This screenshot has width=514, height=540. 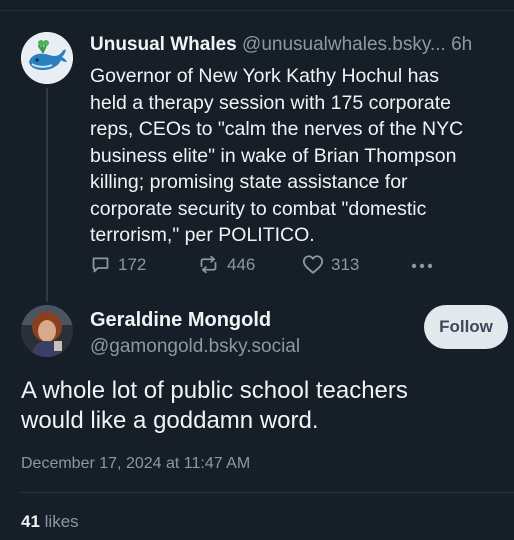 I want to click on follow-button: Follow, so click(x=466, y=327).